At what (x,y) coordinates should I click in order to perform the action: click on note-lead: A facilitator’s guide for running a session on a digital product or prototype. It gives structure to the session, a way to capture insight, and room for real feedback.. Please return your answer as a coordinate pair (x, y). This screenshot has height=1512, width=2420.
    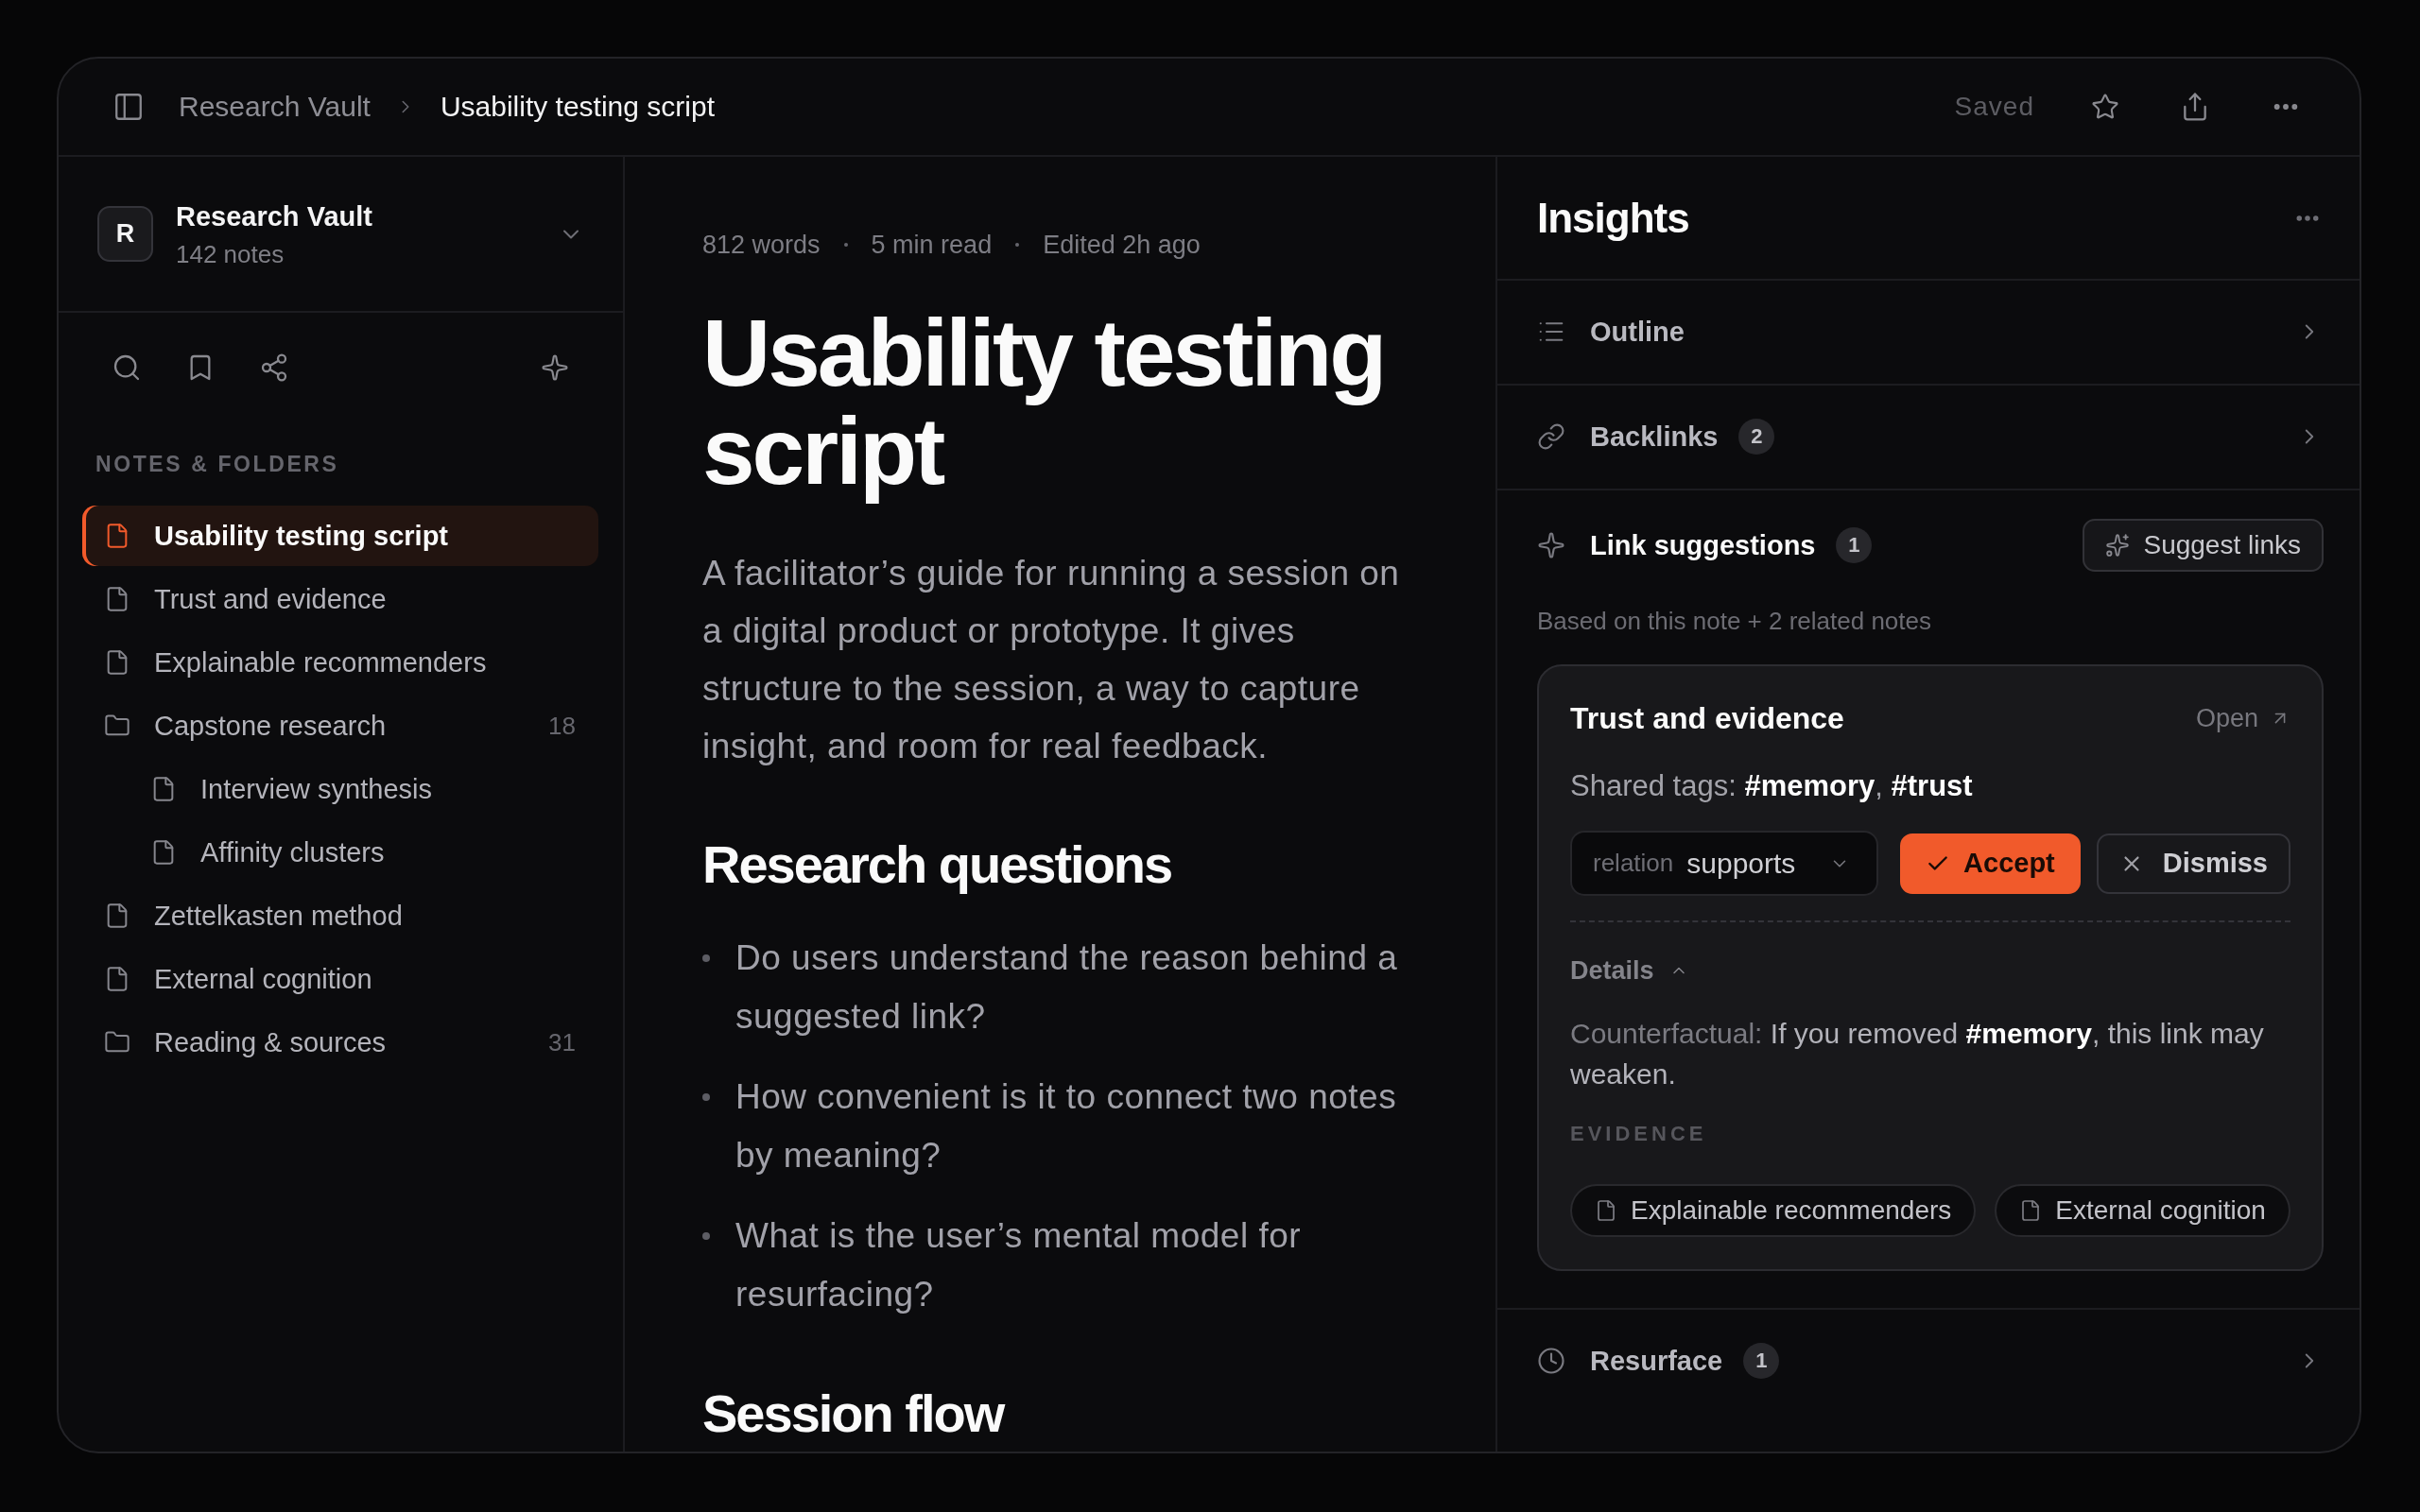
    Looking at the image, I should click on (1051, 660).